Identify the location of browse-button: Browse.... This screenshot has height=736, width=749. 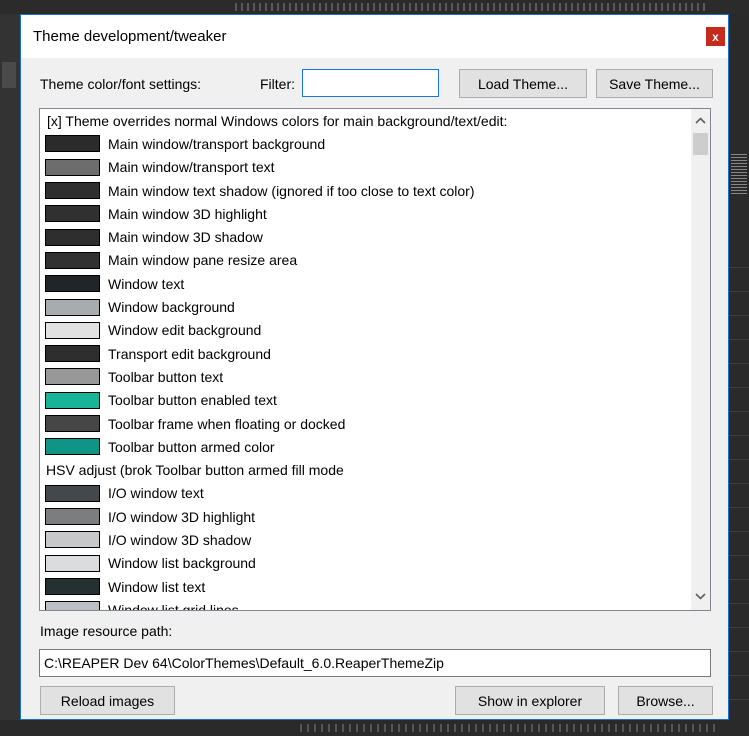
(665, 700).